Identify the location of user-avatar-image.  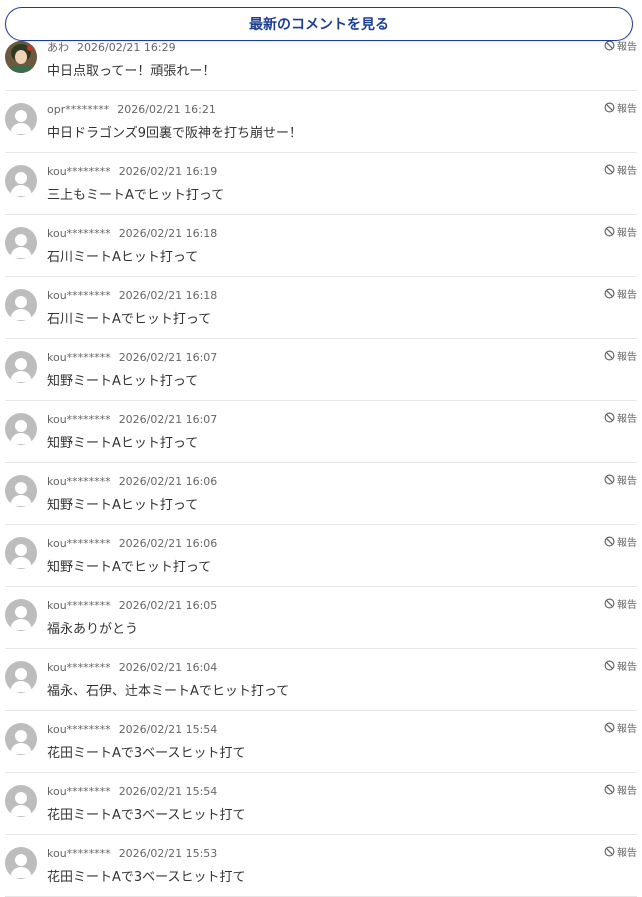
(21, 57).